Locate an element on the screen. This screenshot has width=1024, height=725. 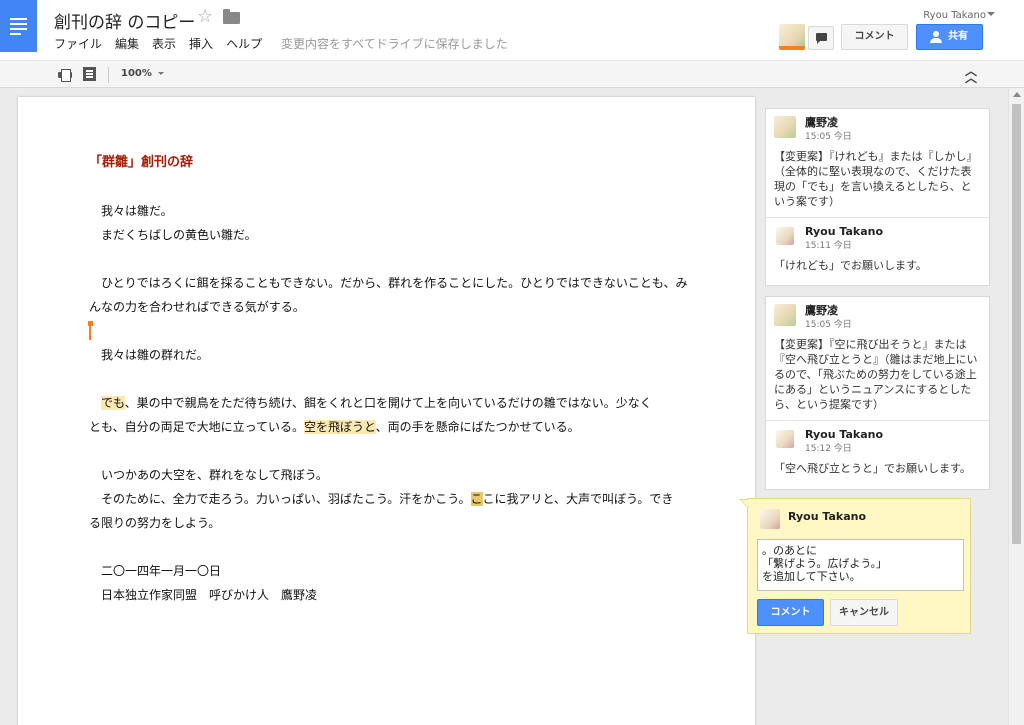
date-line: 二〇一四年一月一〇日 is located at coordinates (161, 571).